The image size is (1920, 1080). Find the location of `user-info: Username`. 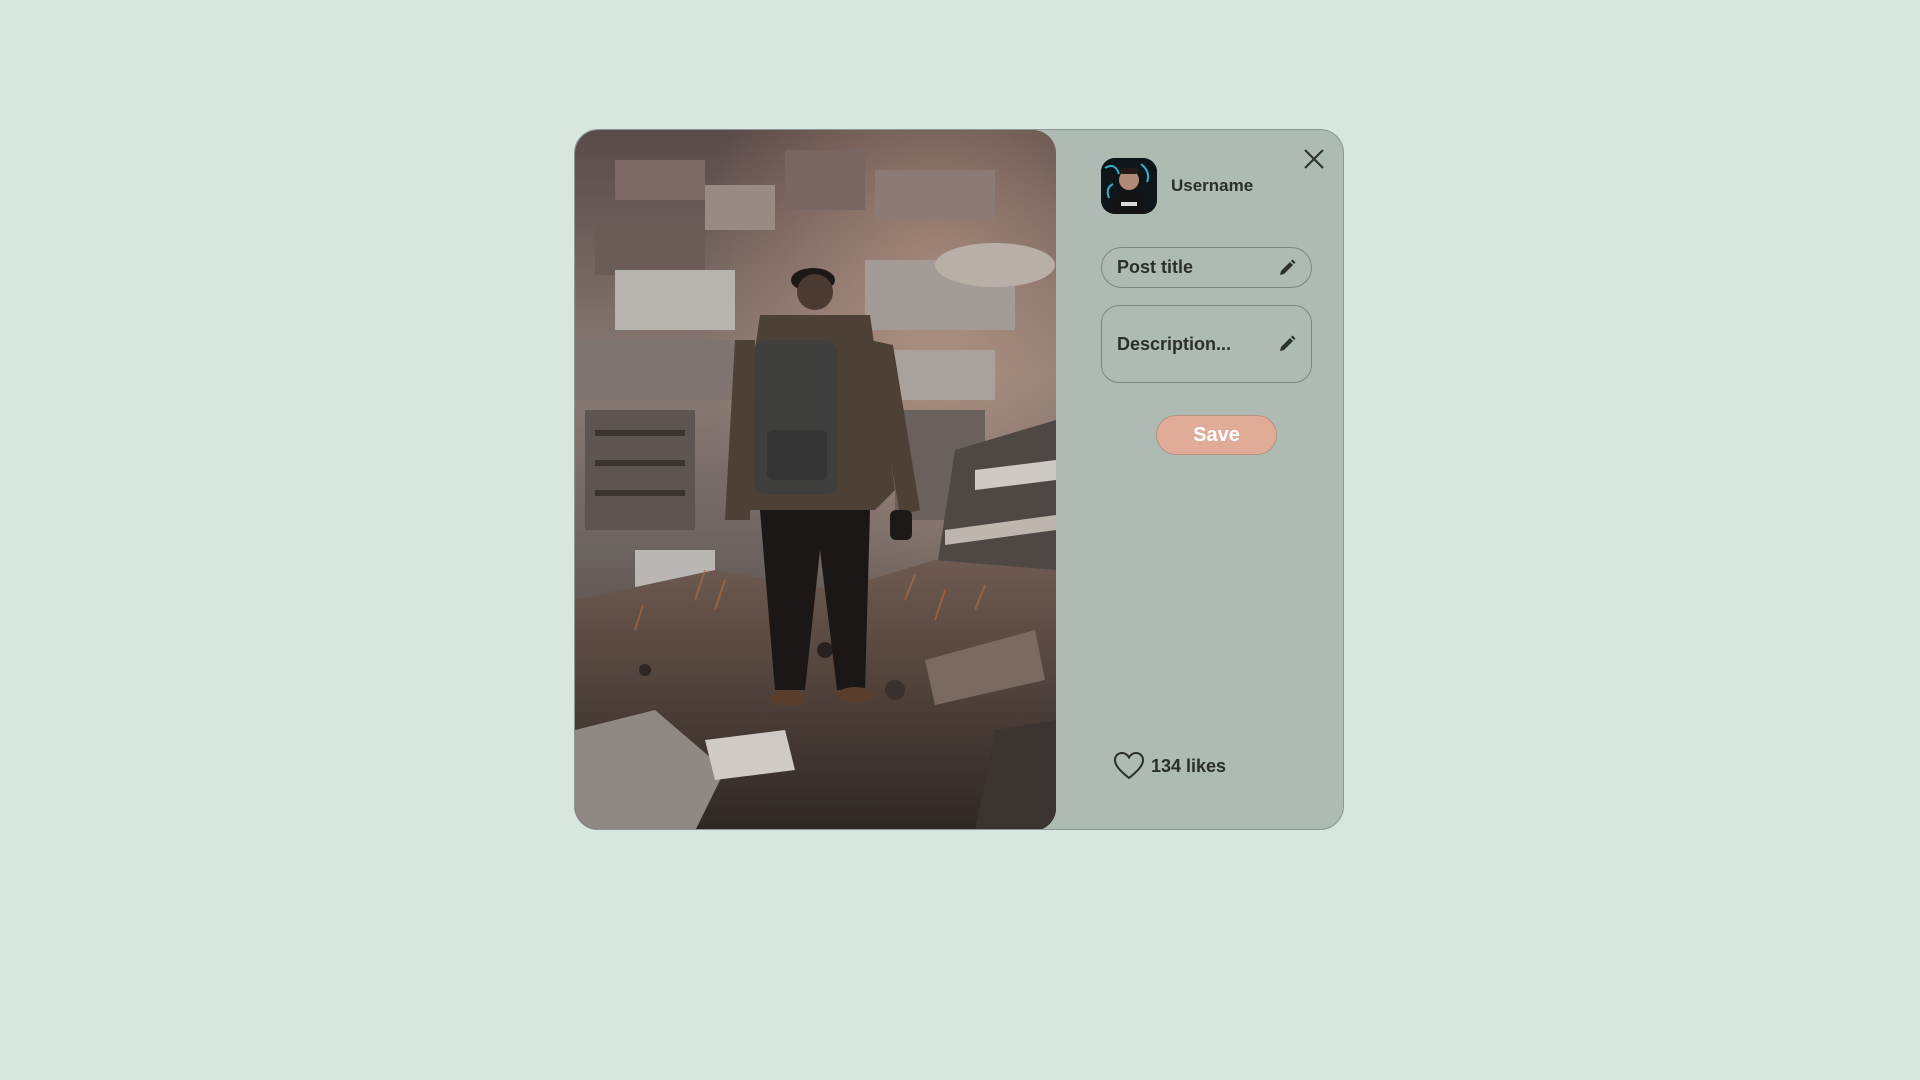

user-info: Username is located at coordinates (1177, 186).